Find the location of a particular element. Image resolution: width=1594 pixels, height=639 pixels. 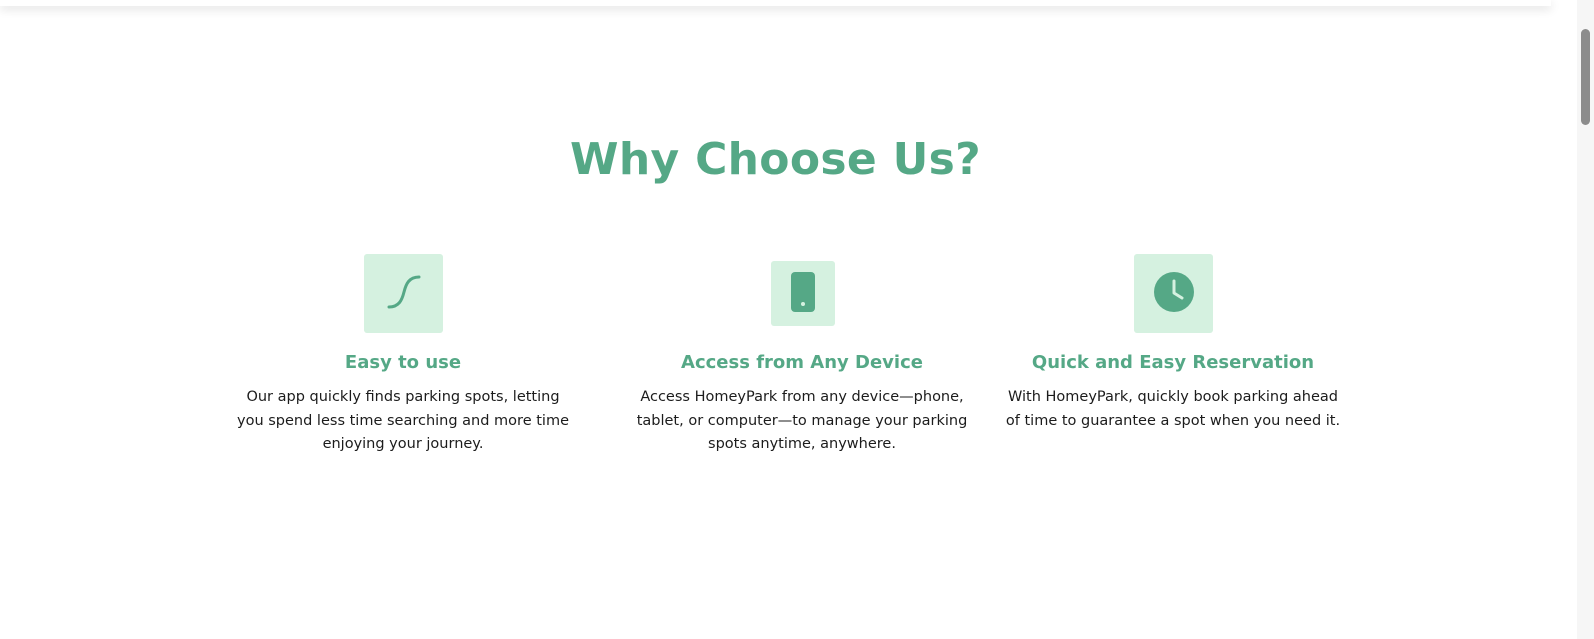

feature-title: Quick and Easy Reservation is located at coordinates (1173, 362).